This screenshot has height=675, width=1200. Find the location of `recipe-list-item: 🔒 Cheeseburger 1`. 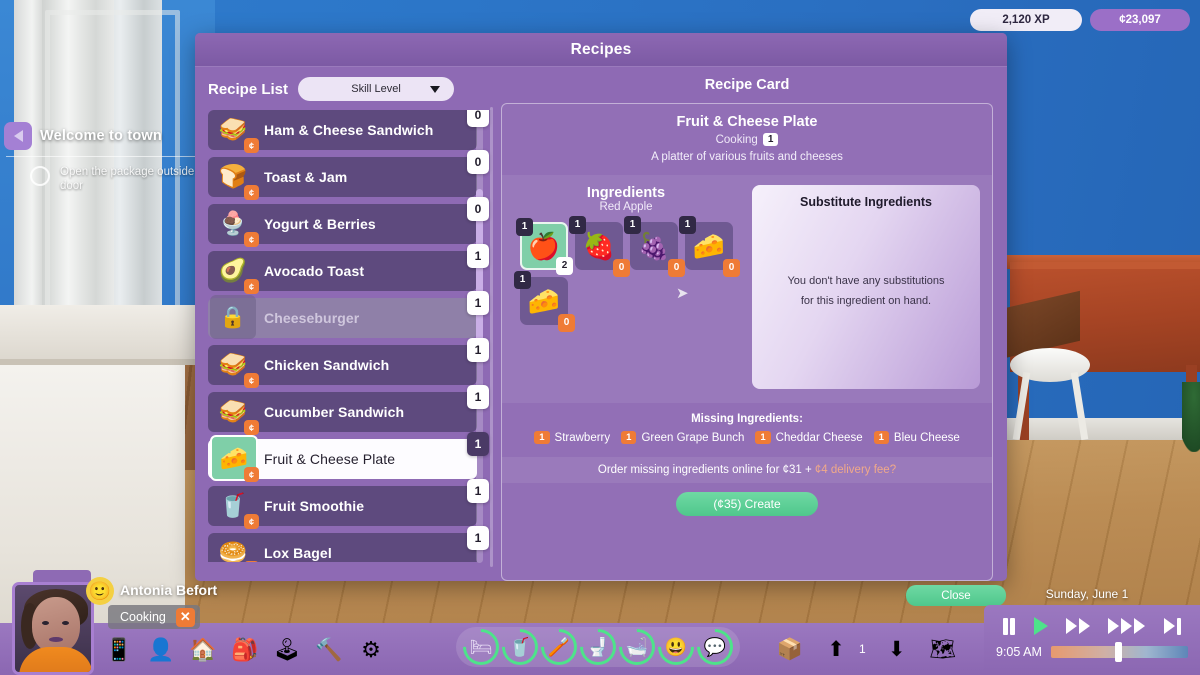

recipe-list-item: 🔒 Cheeseburger 1 is located at coordinates (348, 315).